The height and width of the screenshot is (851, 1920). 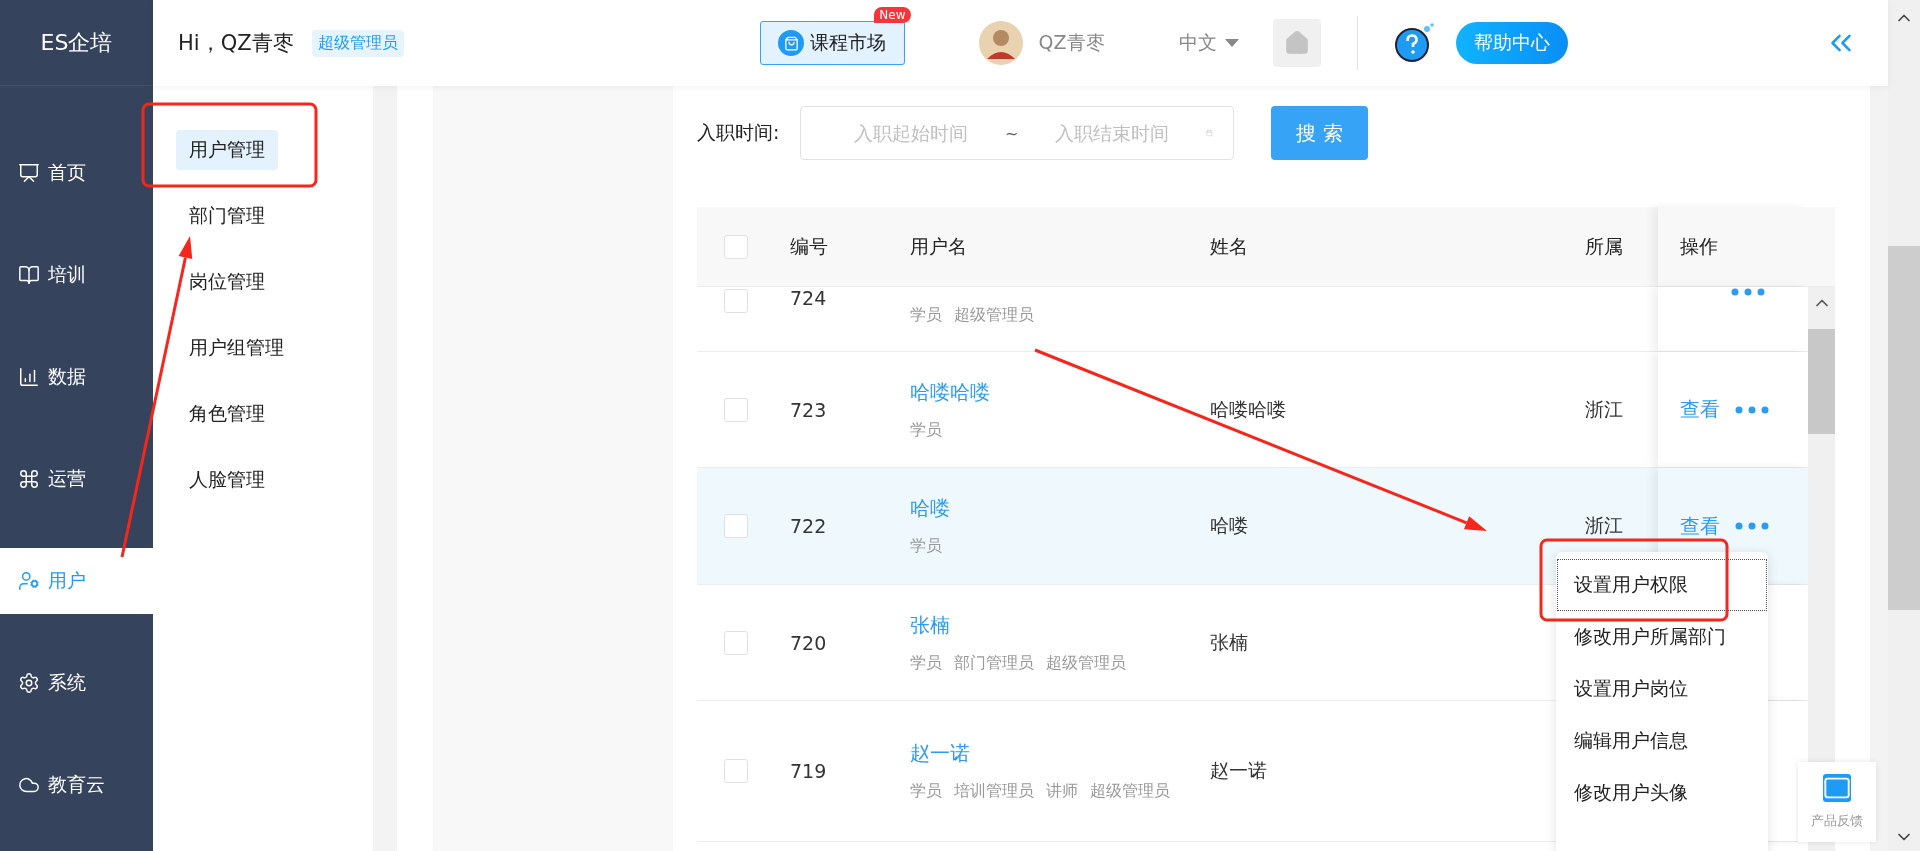 I want to click on menu-item: 修改用户所属部门, so click(x=1662, y=637).